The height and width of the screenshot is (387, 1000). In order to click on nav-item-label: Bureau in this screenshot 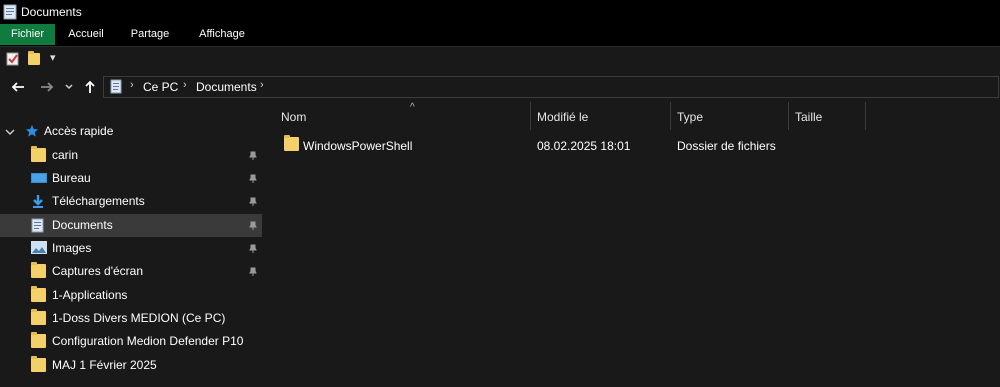, I will do `click(71, 178)`.